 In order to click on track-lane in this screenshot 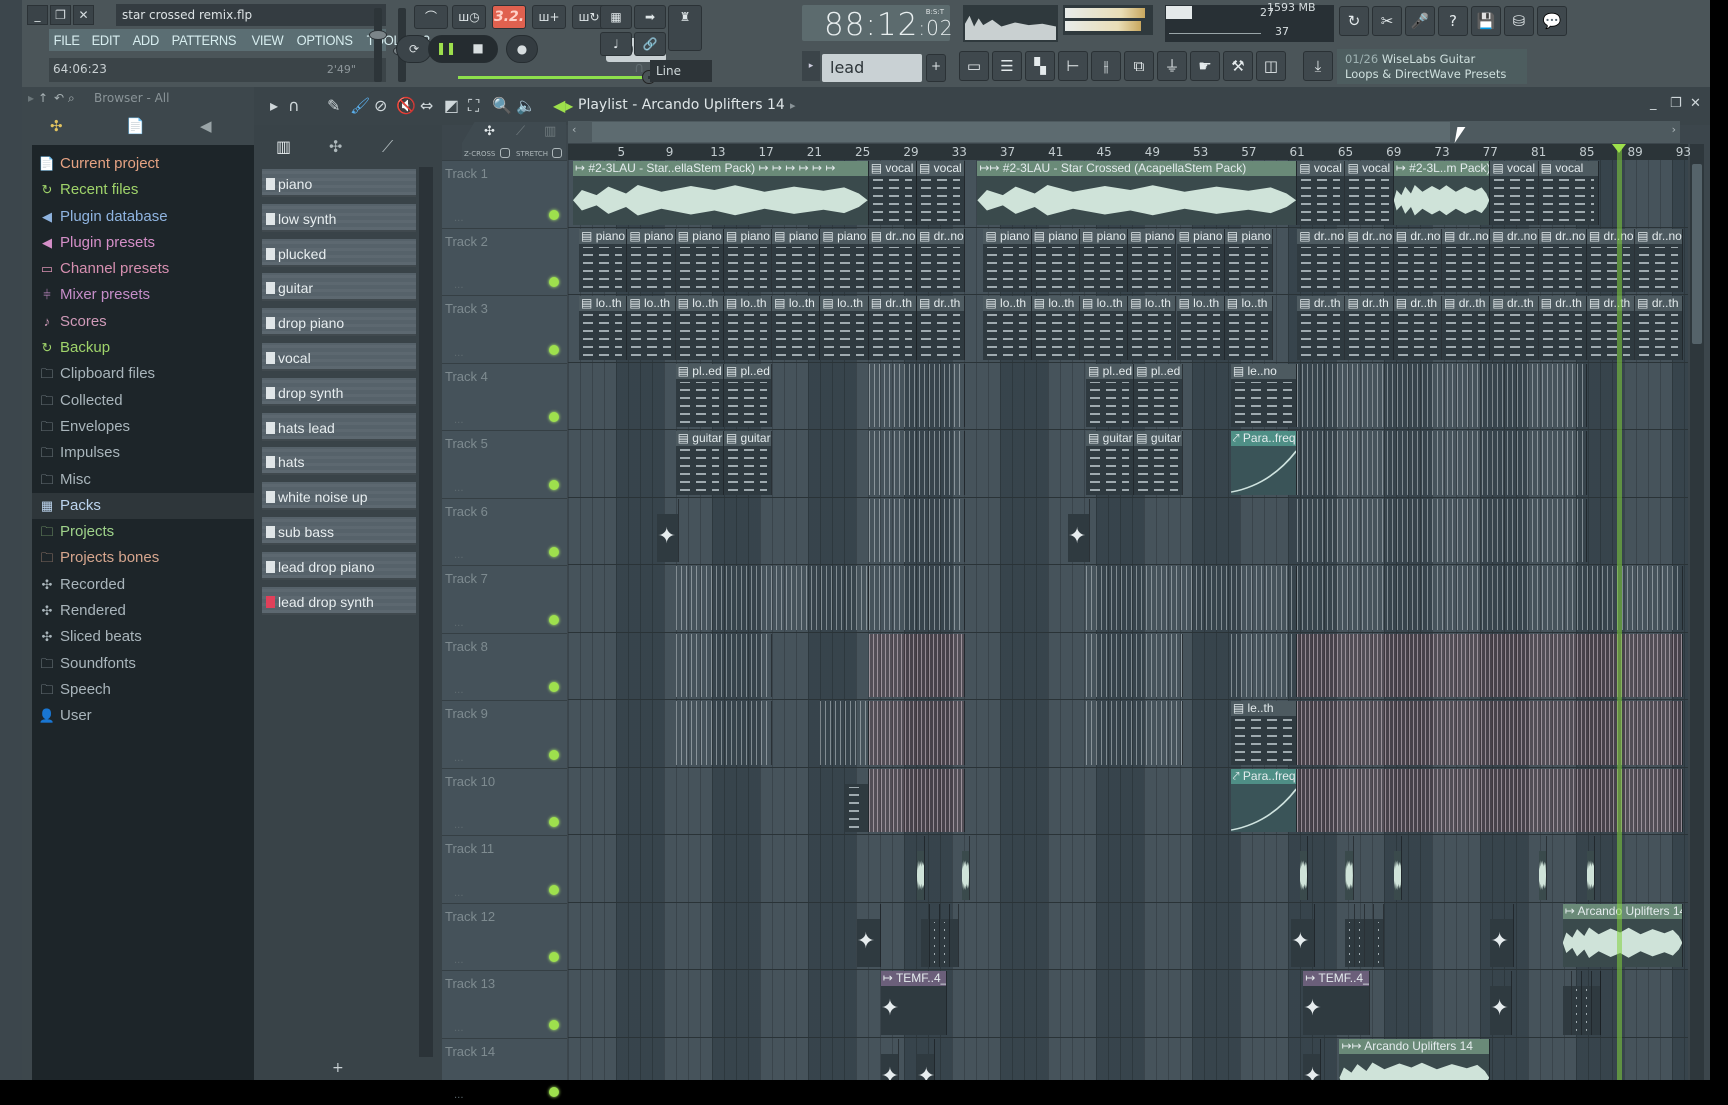, I will do `click(1128, 937)`.